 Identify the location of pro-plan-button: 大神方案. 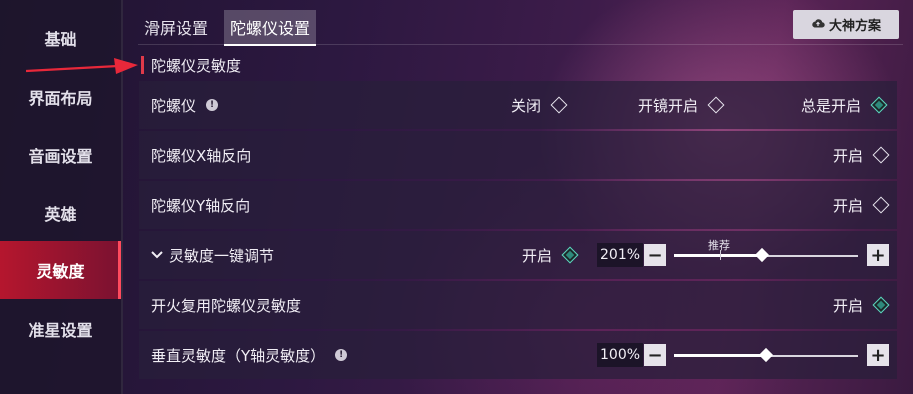
(846, 24).